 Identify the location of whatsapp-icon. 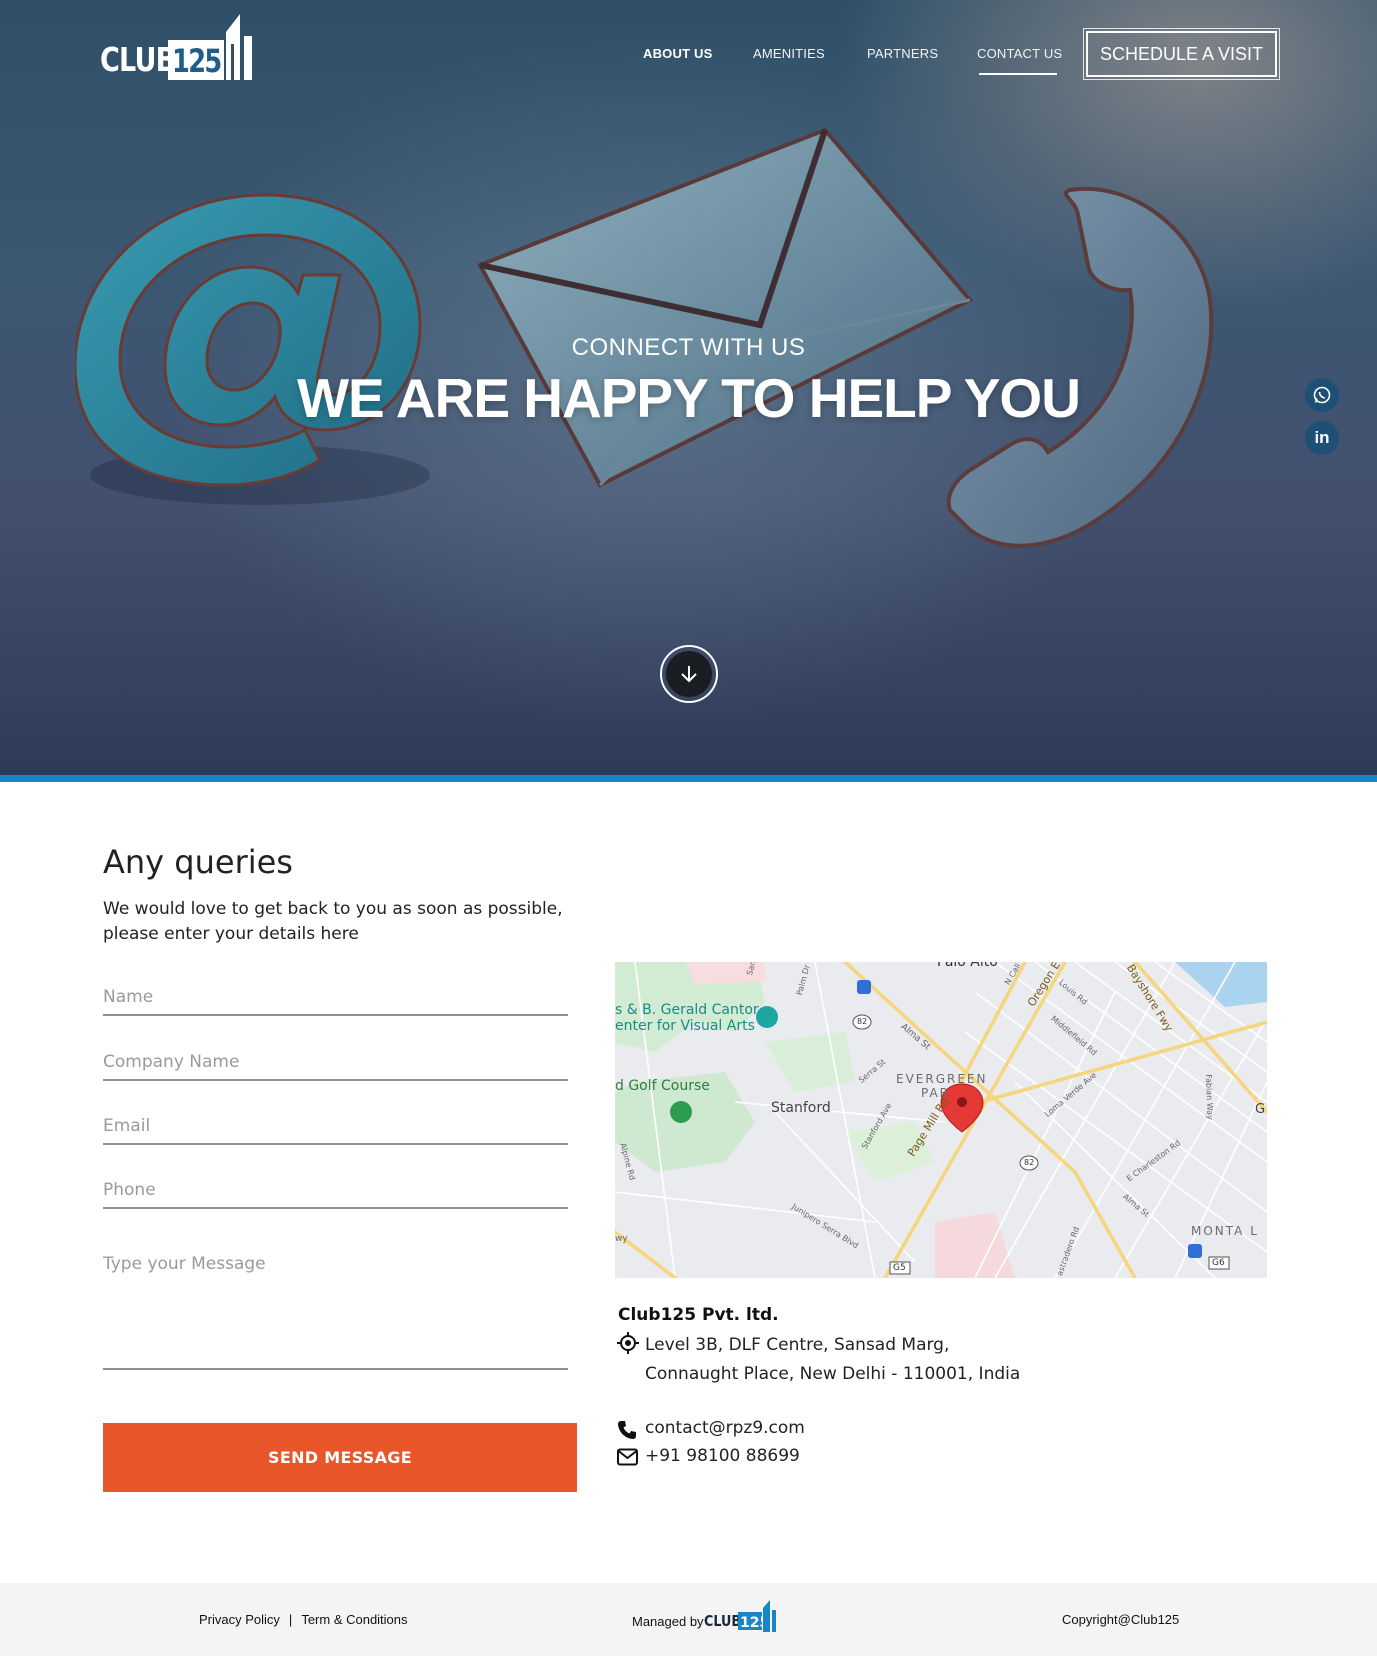
(1322, 395).